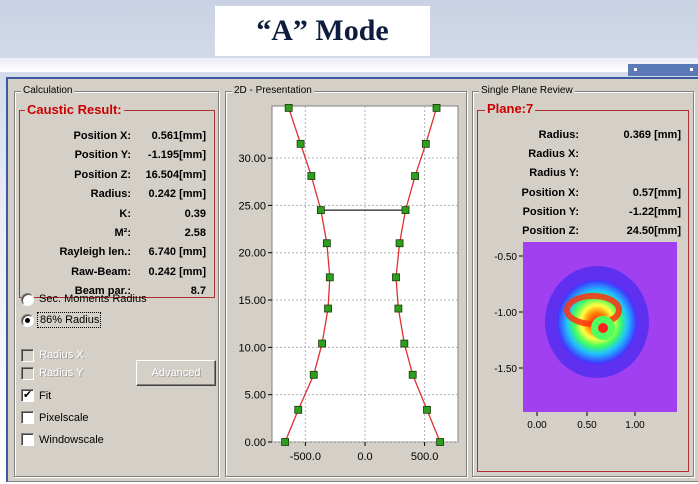 The width and height of the screenshot is (698, 484). Describe the element at coordinates (71, 440) in the screenshot. I see `windowscale-label: Windowscale` at that location.